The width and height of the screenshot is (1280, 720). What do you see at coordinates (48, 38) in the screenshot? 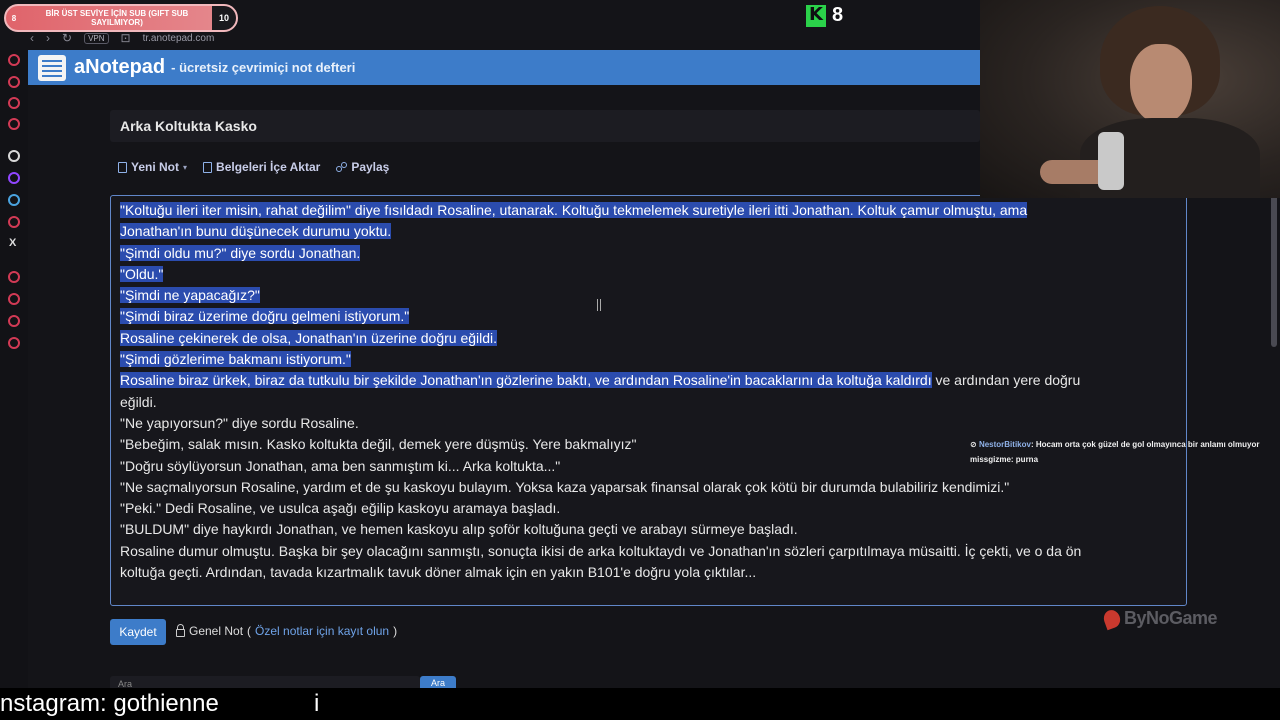
I see `forward-icon: ›` at bounding box center [48, 38].